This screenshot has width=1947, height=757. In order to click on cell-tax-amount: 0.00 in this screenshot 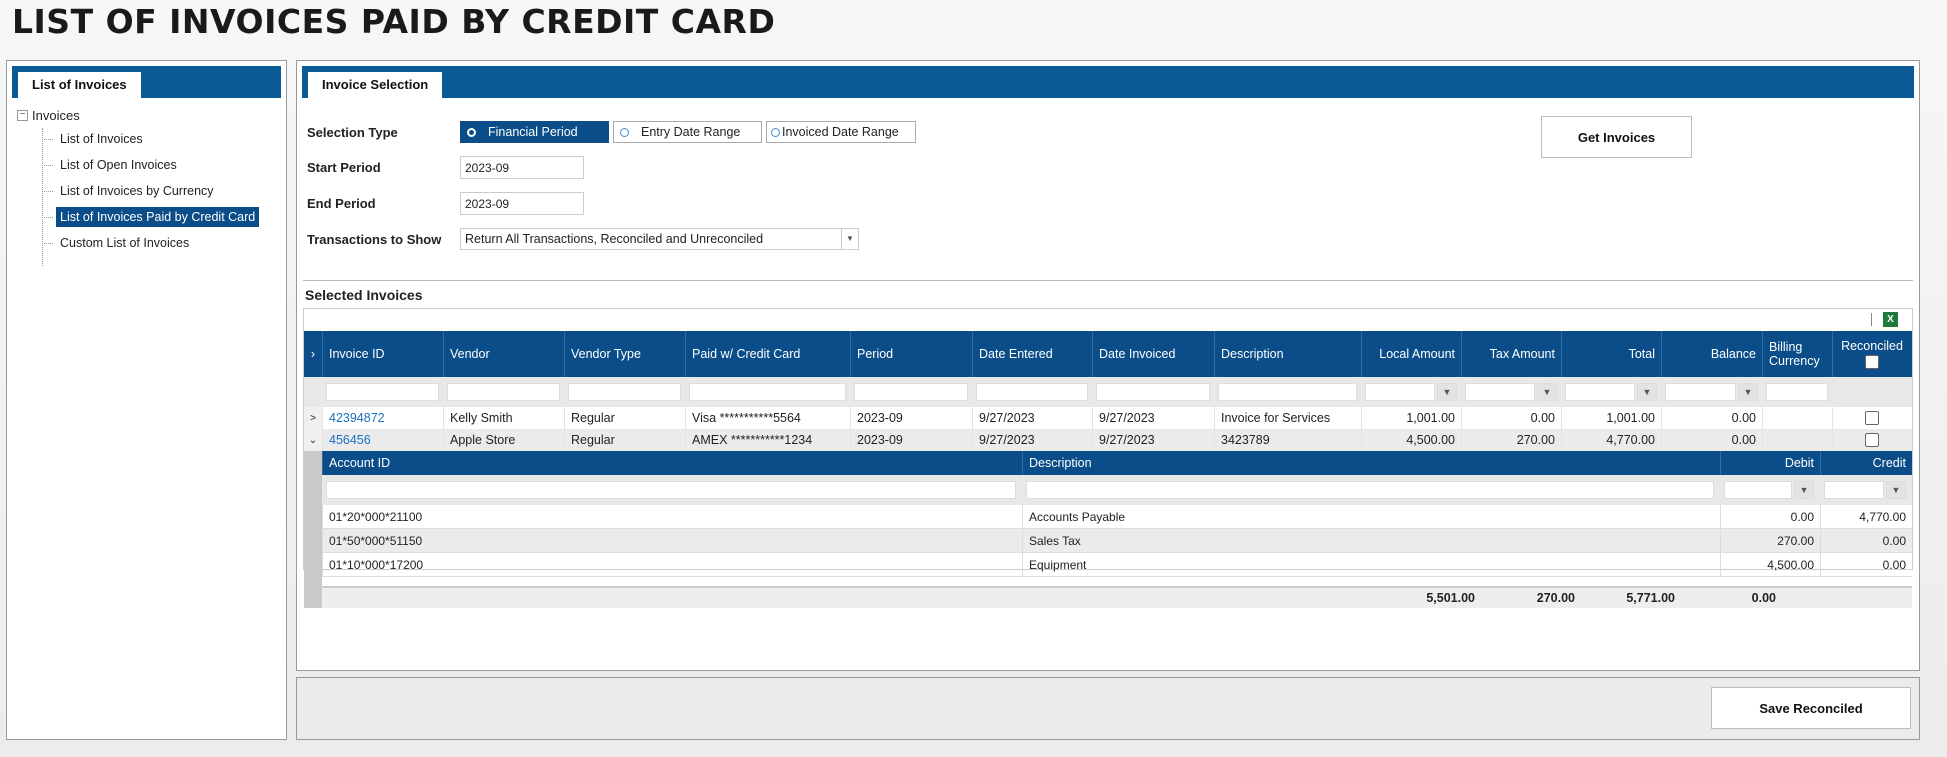, I will do `click(1511, 418)`.